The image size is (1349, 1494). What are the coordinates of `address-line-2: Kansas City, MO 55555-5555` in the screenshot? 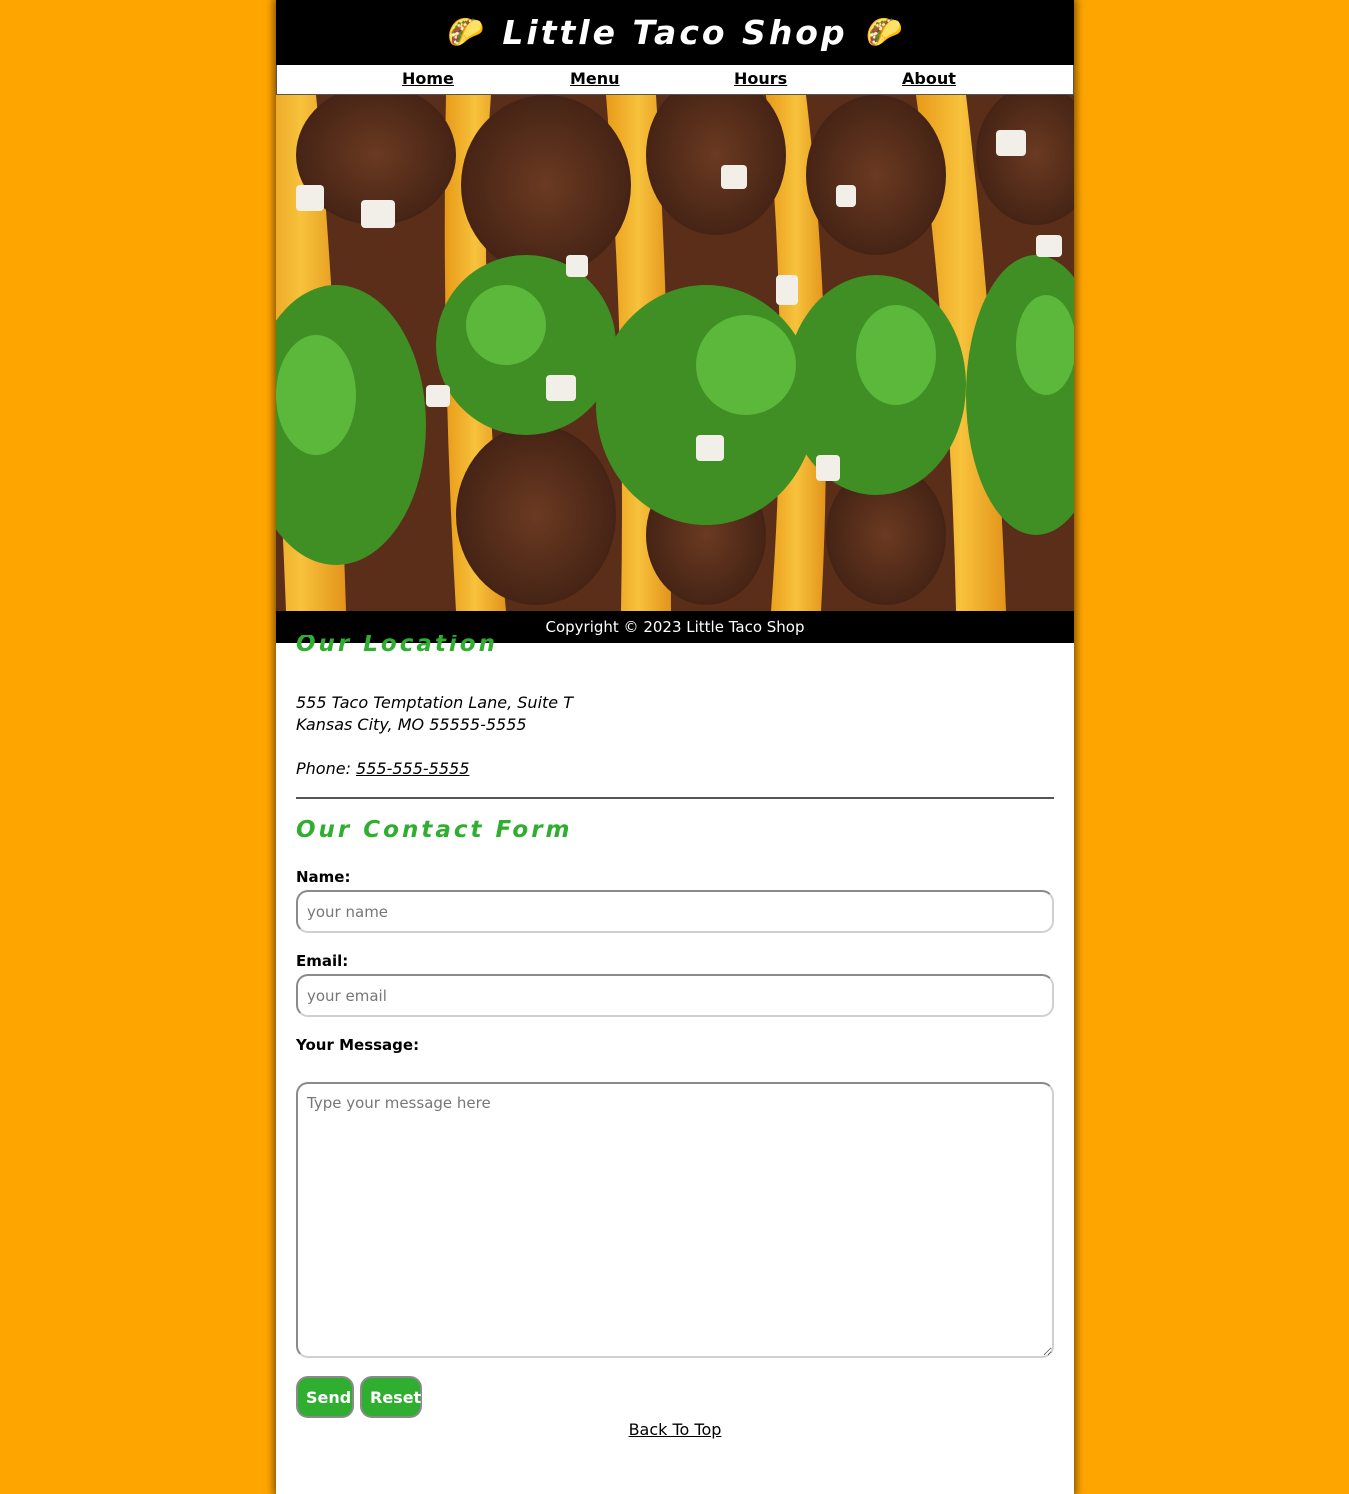 It's located at (411, 724).